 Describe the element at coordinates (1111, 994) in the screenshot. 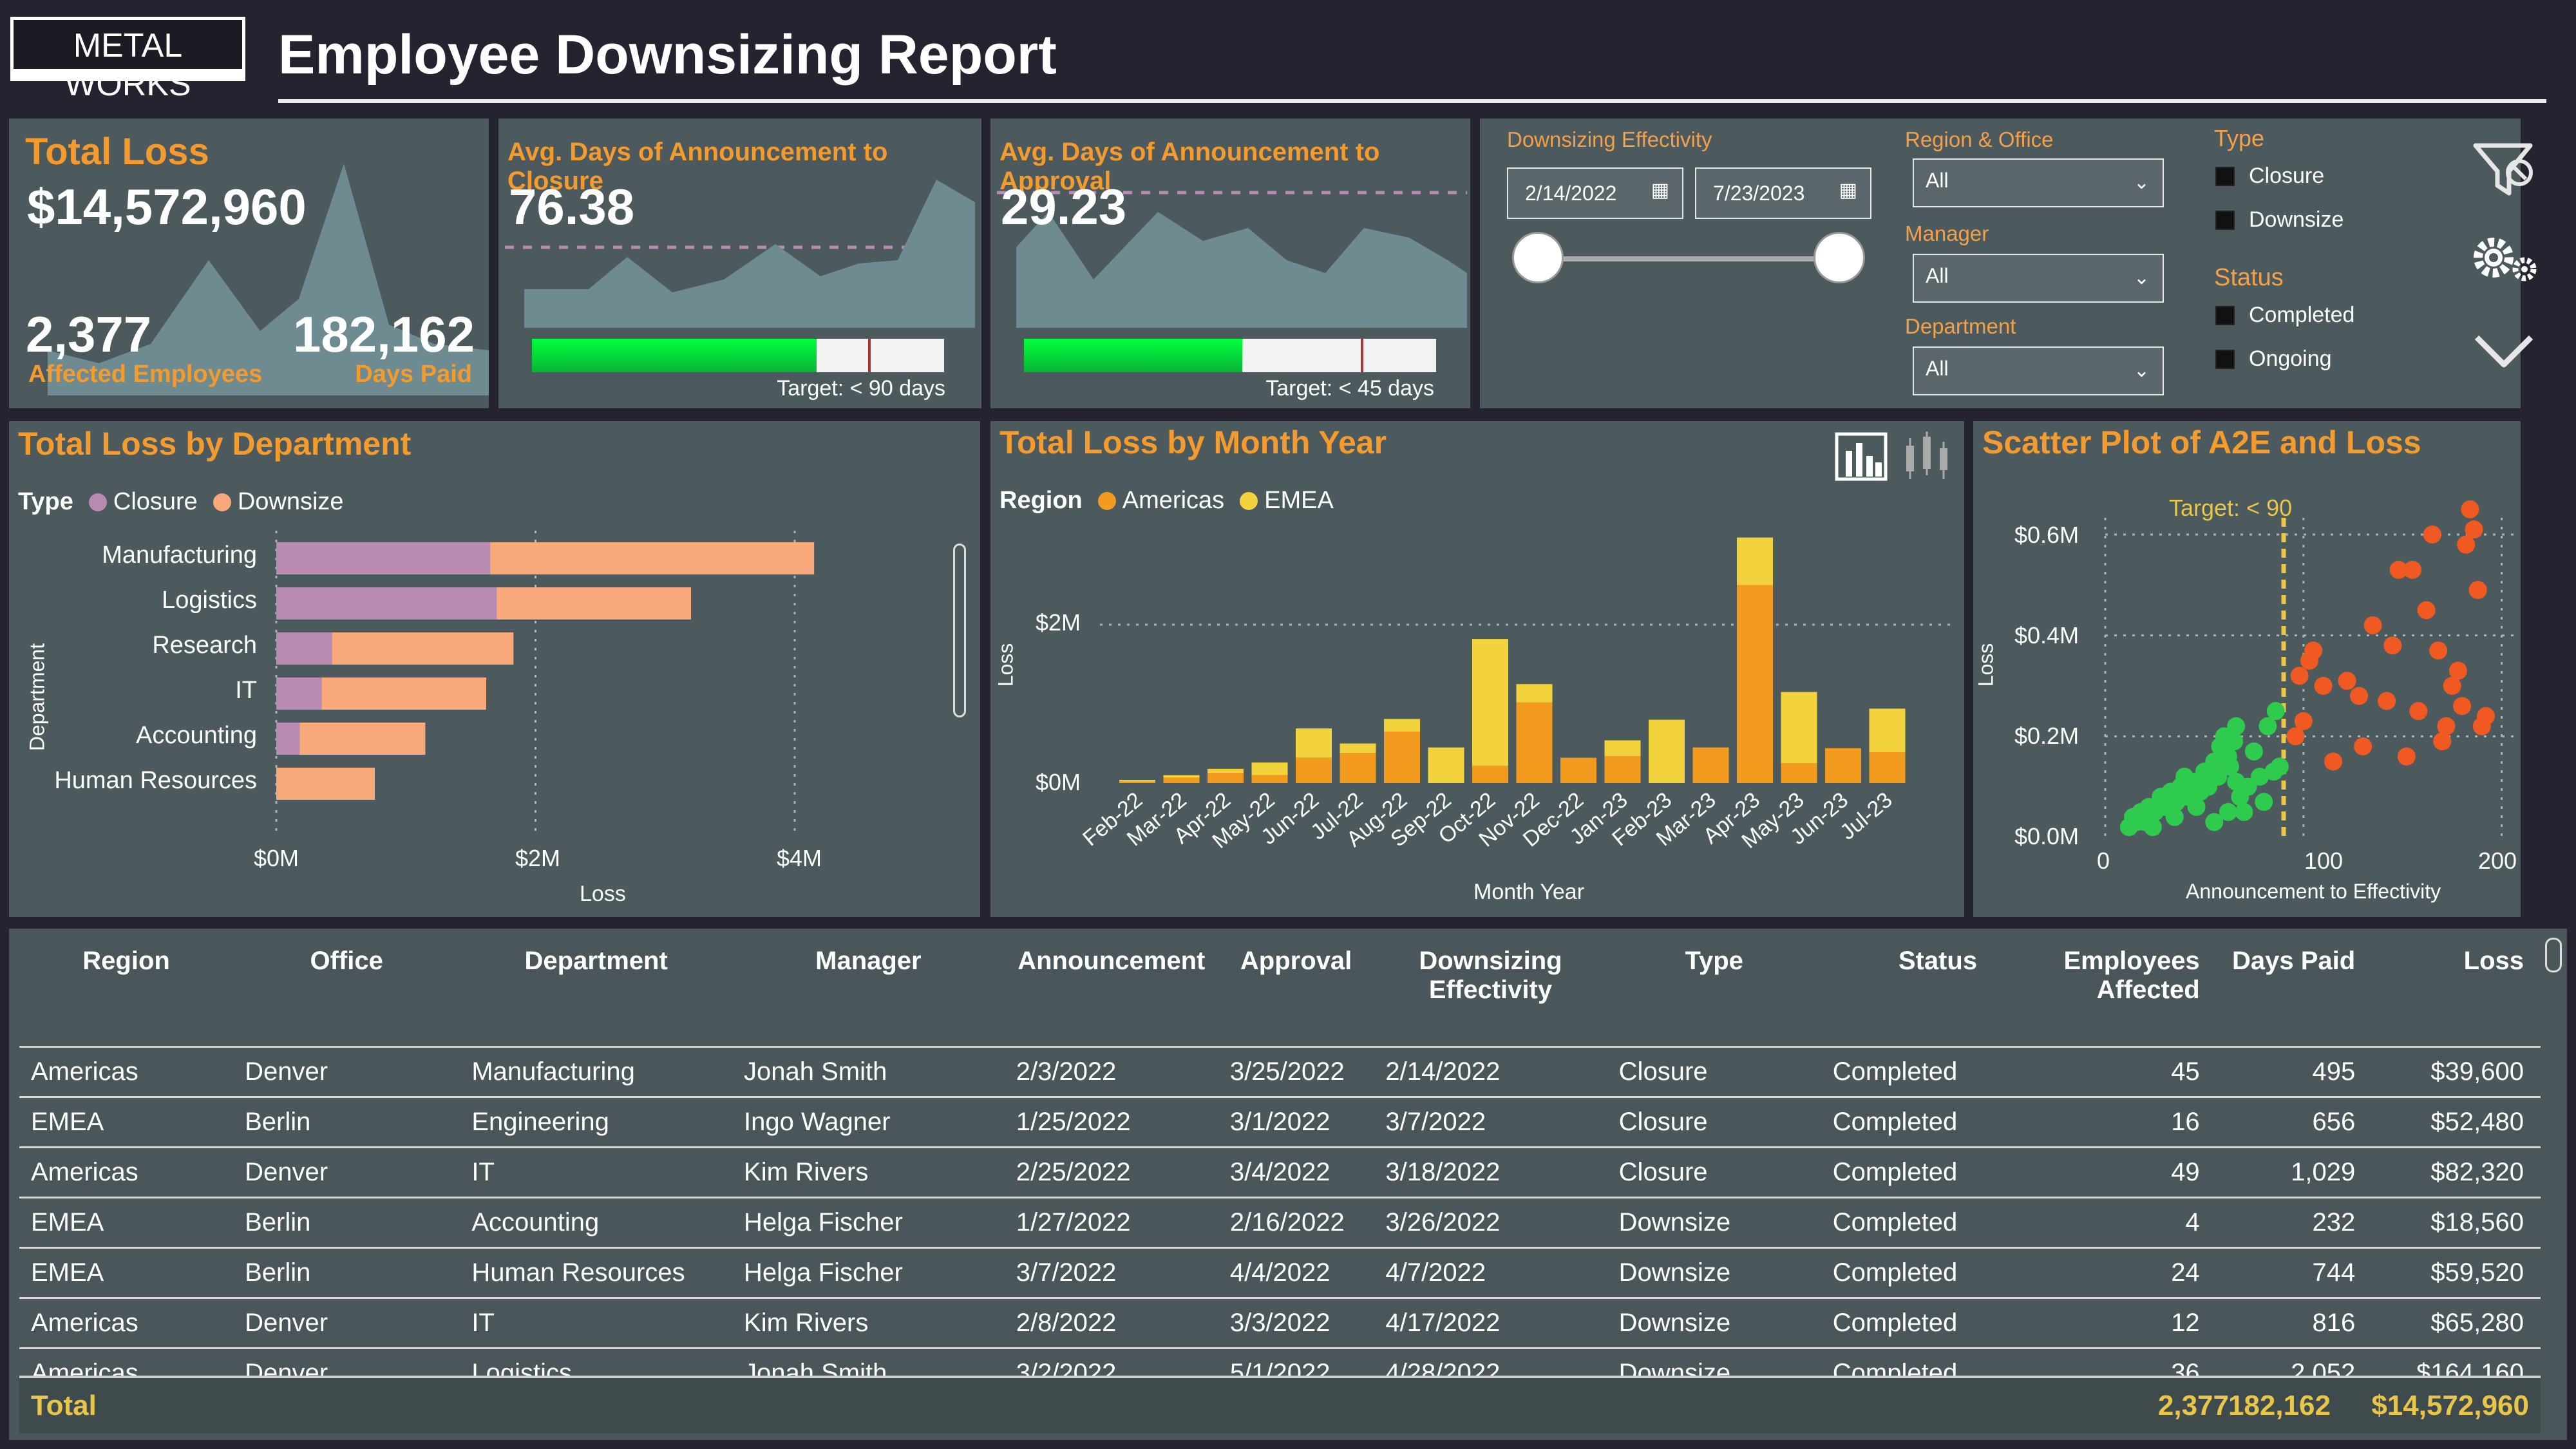

I see `column-header: Announcement` at that location.